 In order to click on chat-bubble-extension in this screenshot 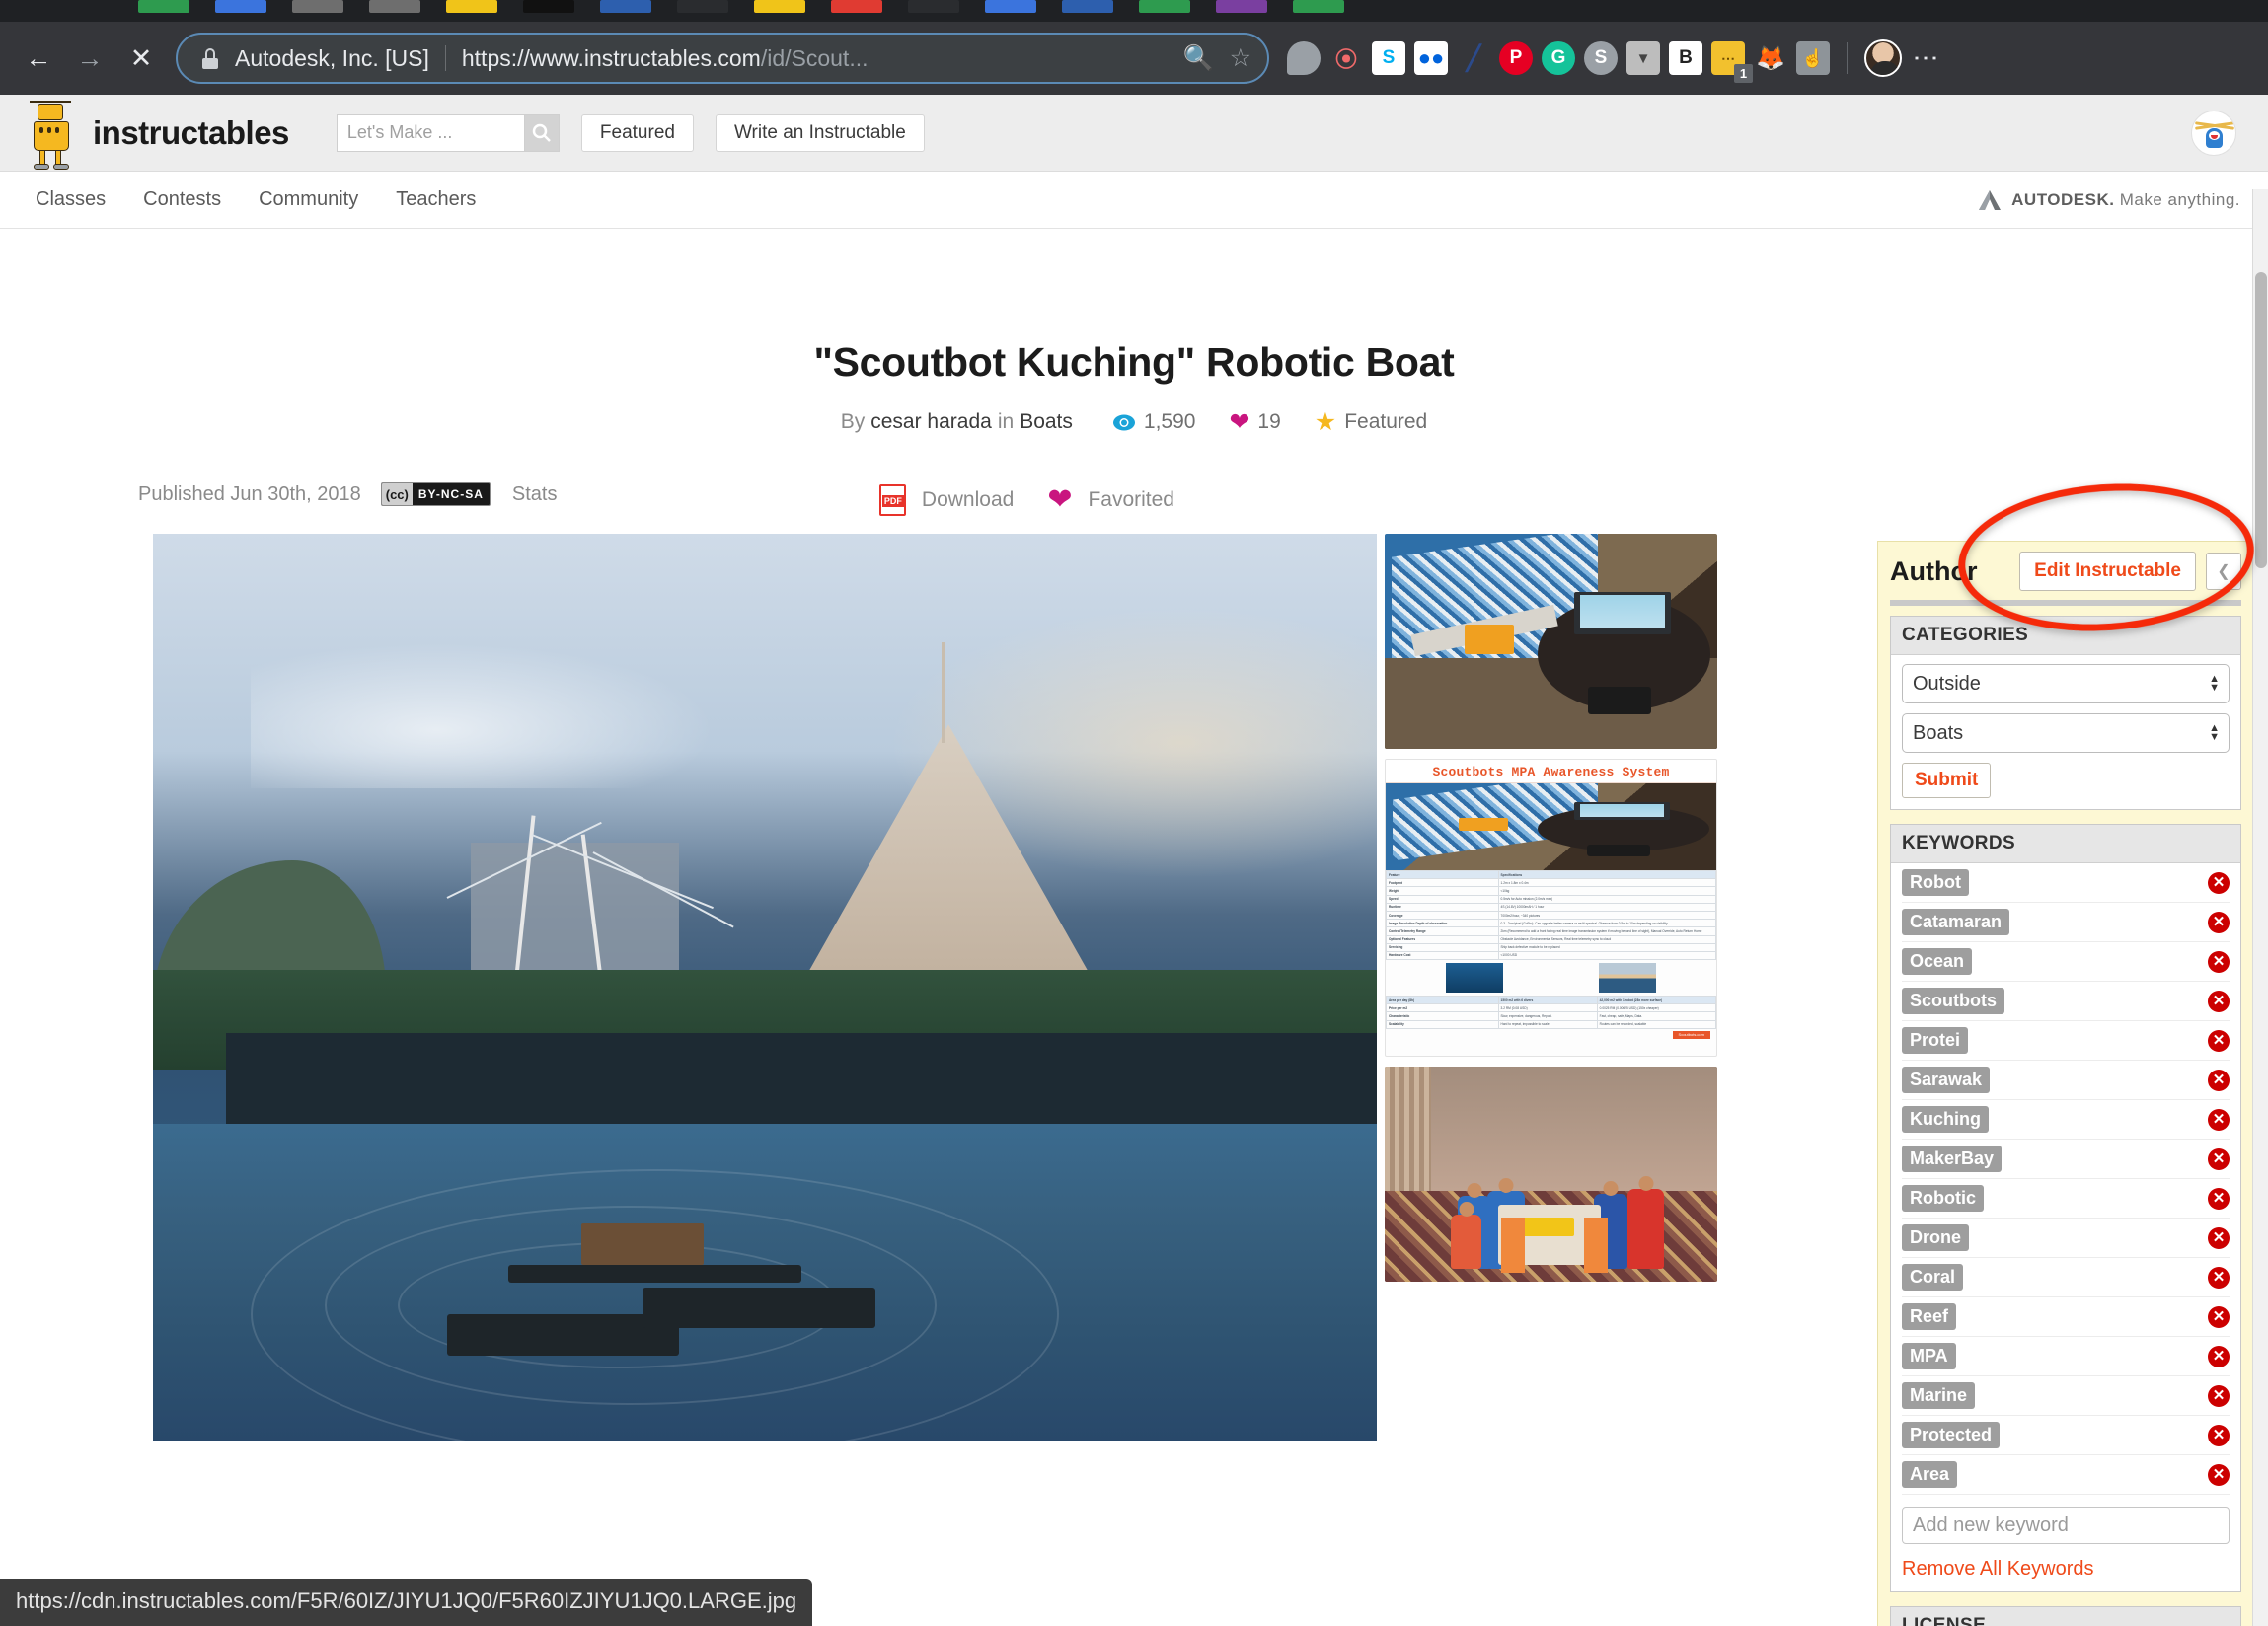, I will do `click(1304, 58)`.